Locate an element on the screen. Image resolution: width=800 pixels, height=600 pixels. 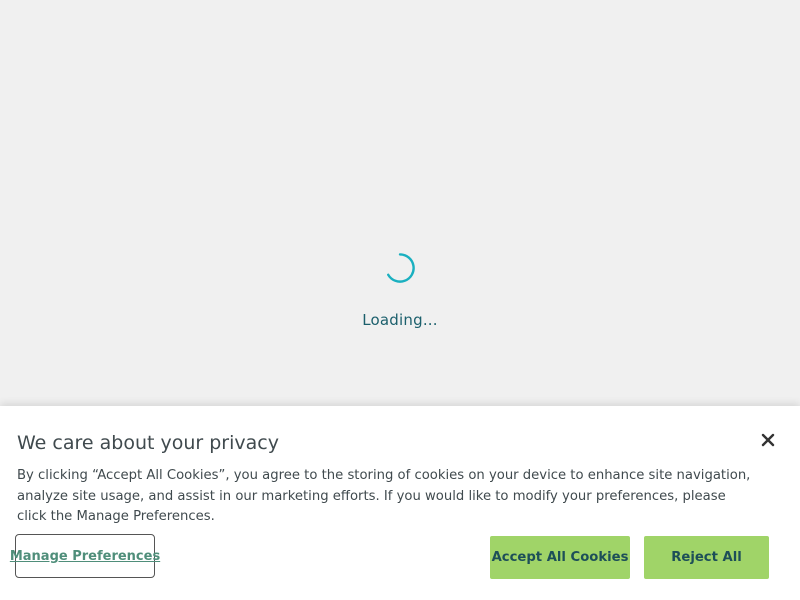
accept-all-cookies-label: Accept All Cookies is located at coordinates (560, 557).